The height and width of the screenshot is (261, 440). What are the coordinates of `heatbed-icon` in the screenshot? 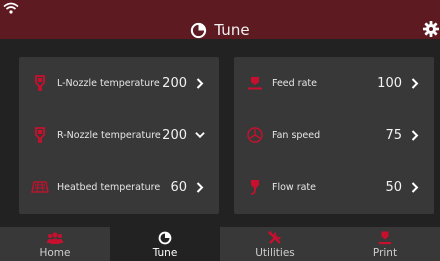 It's located at (40, 187).